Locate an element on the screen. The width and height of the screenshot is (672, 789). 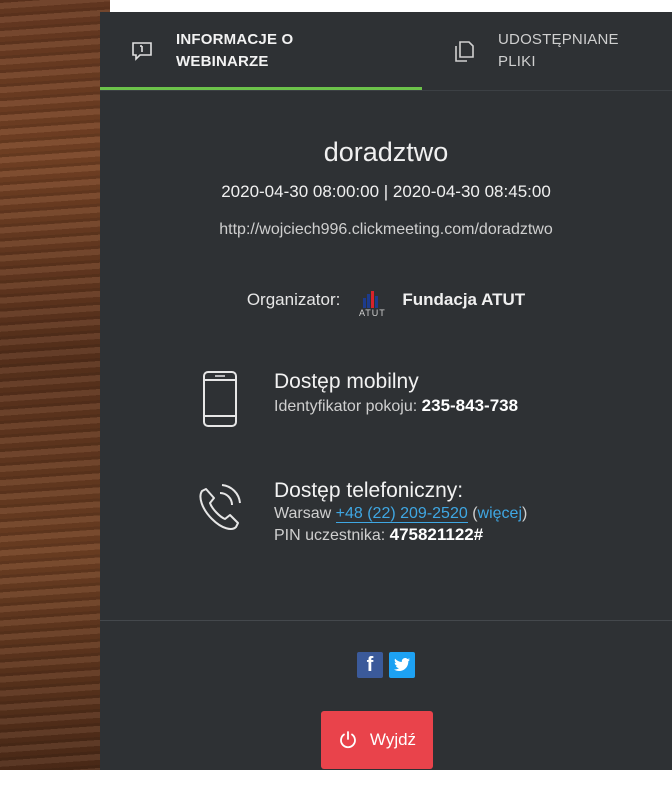
power-icon is located at coordinates (348, 740).